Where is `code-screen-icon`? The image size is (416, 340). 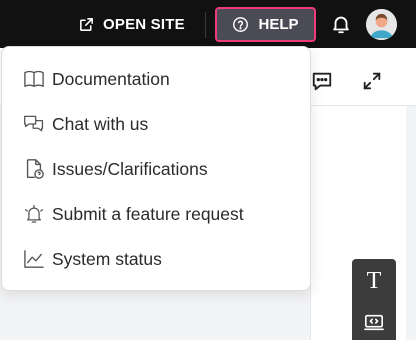 code-screen-icon is located at coordinates (374, 322).